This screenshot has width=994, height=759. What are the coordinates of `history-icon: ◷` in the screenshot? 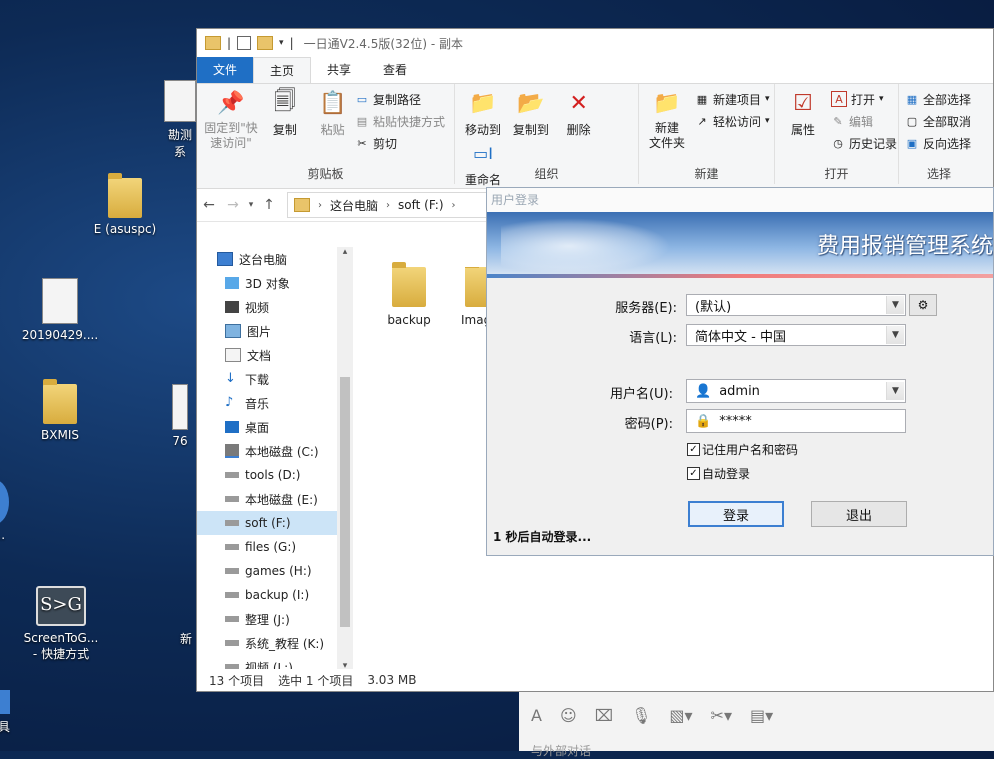 It's located at (838, 143).